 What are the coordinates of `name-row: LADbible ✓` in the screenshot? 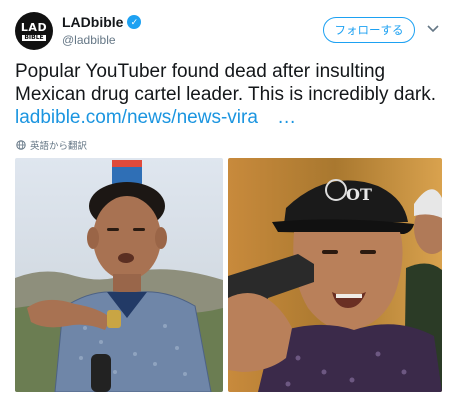 It's located at (102, 22).